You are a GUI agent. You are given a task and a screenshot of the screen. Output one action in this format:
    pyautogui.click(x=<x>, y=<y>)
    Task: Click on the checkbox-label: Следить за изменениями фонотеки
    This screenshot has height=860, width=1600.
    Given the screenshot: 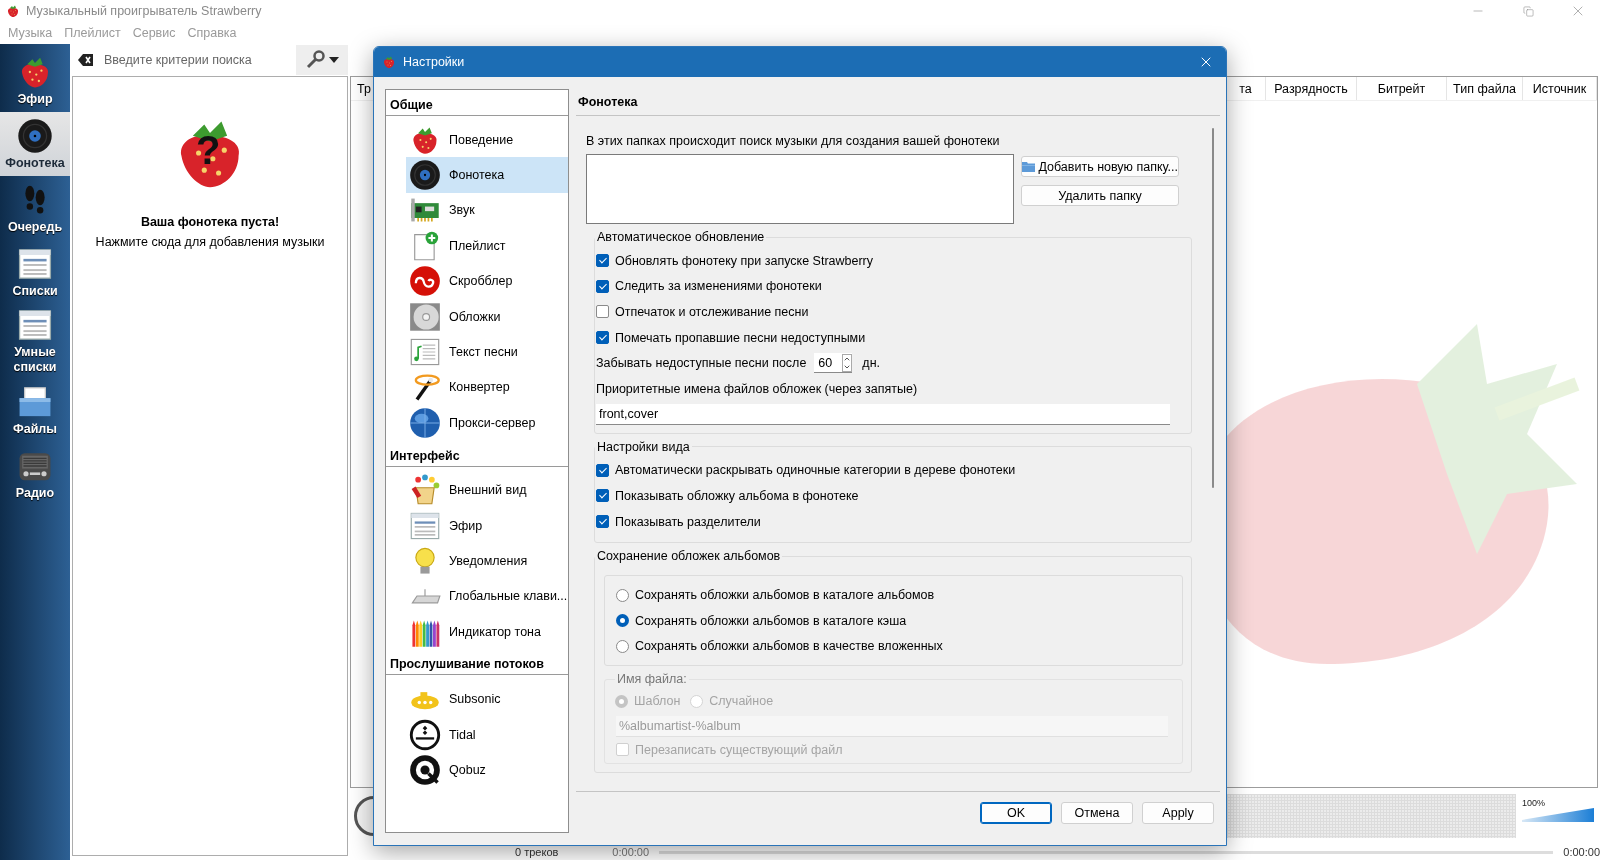 What is the action you would take?
    pyautogui.click(x=718, y=286)
    